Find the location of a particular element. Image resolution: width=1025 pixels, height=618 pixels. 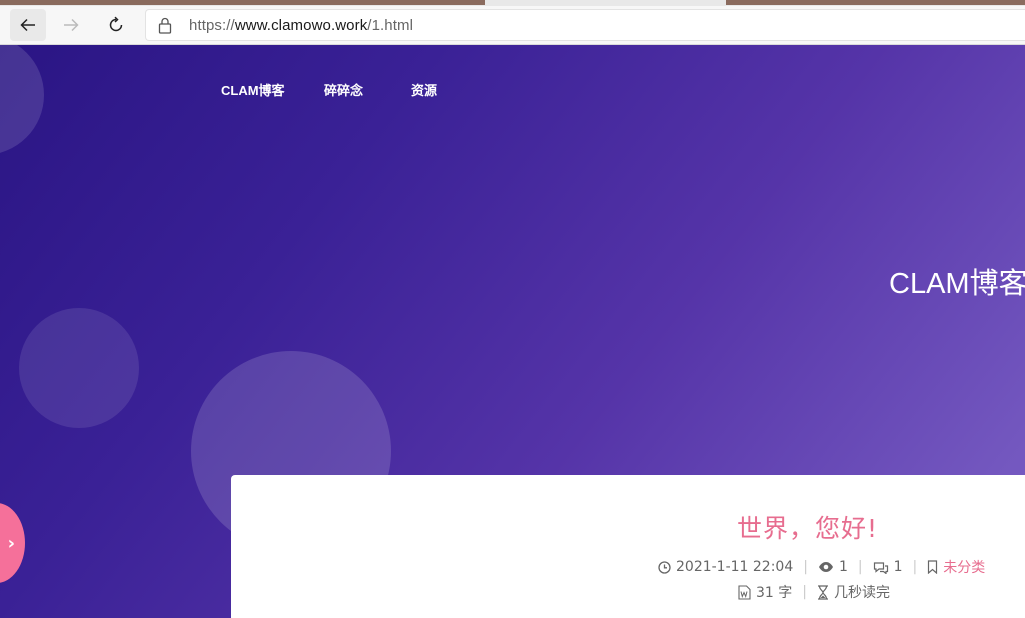

bookmark-icon is located at coordinates (933, 567).